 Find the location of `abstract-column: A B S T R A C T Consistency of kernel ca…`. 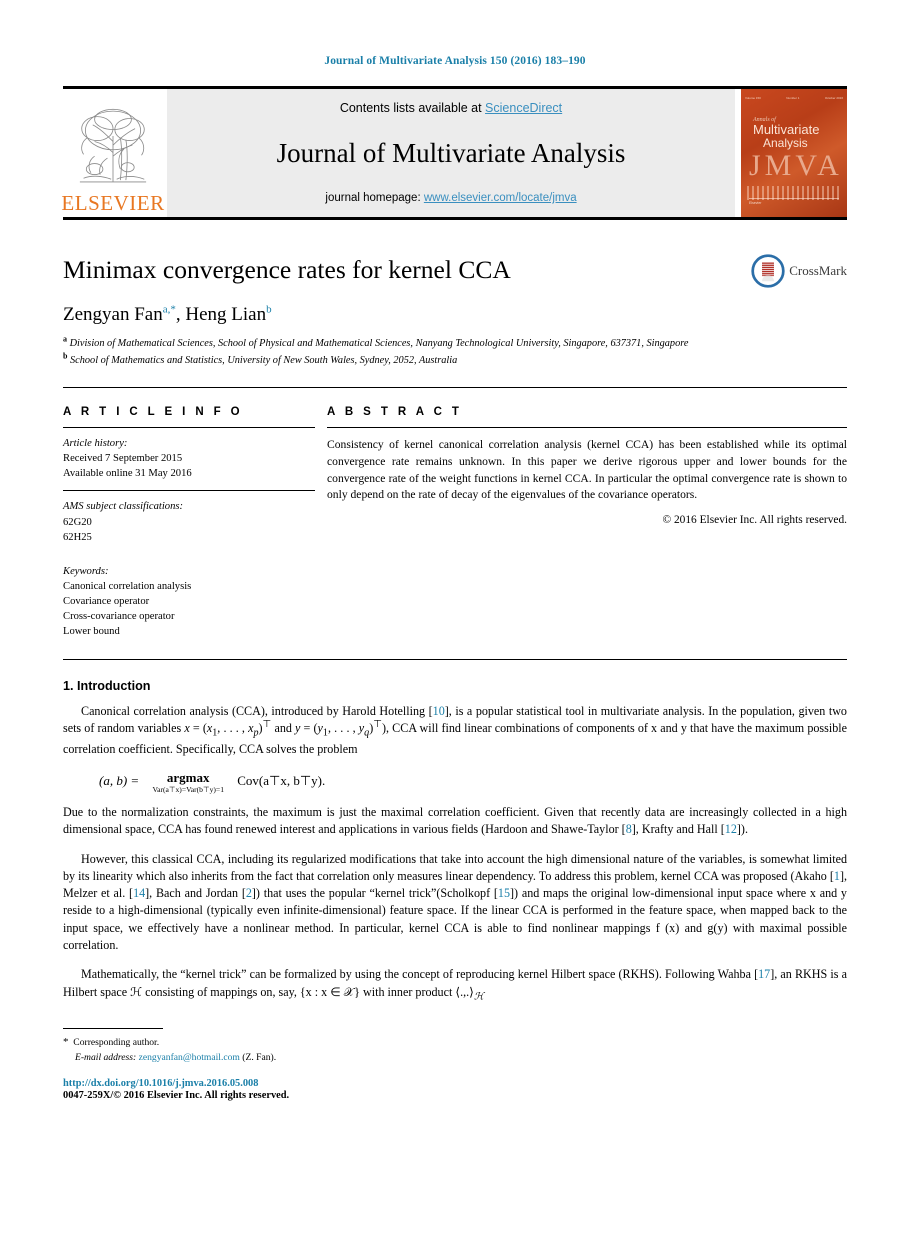

abstract-column: A B S T R A C T Consistency of kernel ca… is located at coordinates (587, 522).